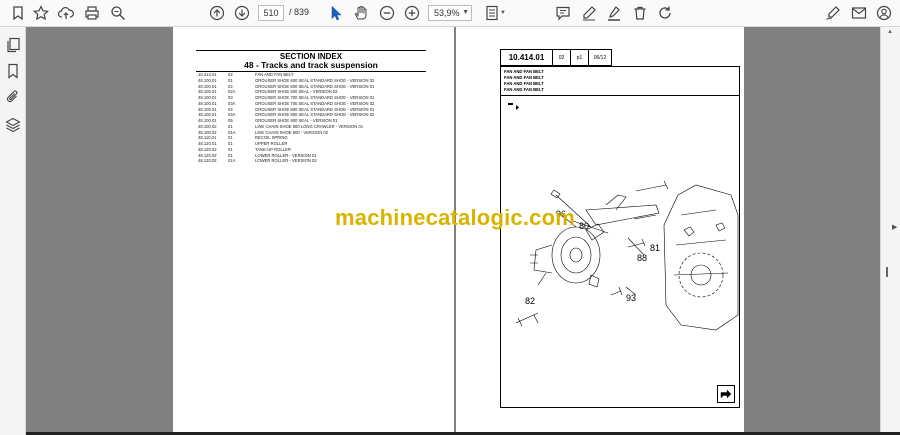 The width and height of the screenshot is (900, 435). I want to click on index-code: 48.120.02, so click(207, 161).